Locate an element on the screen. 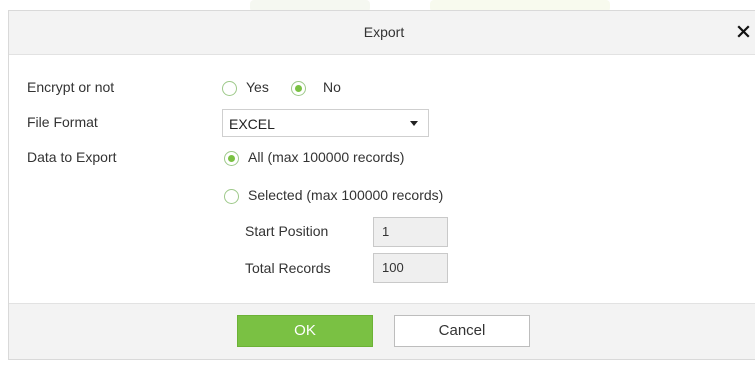  encrypt-yes-radio is located at coordinates (229, 88).